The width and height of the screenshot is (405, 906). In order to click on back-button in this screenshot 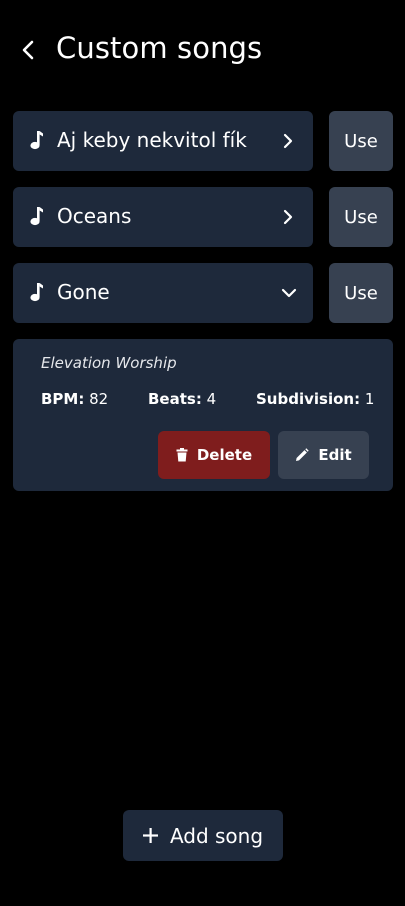, I will do `click(29, 50)`.